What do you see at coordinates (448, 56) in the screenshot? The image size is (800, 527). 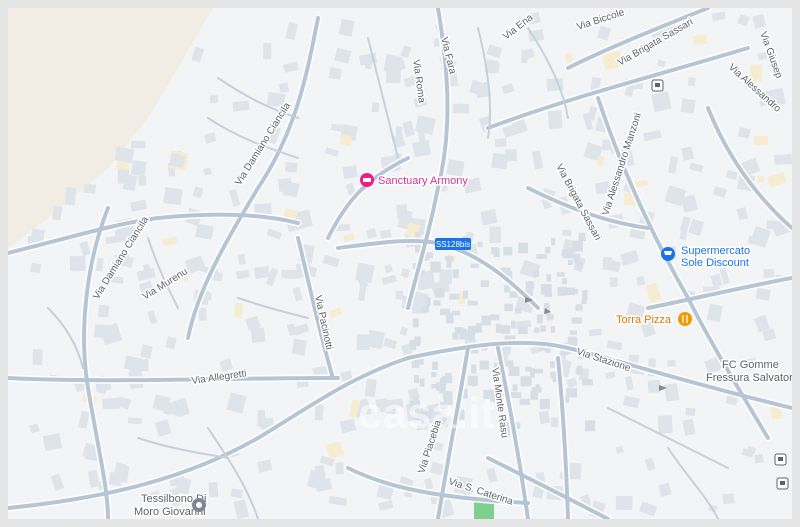 I see `road-label: Via Fara` at bounding box center [448, 56].